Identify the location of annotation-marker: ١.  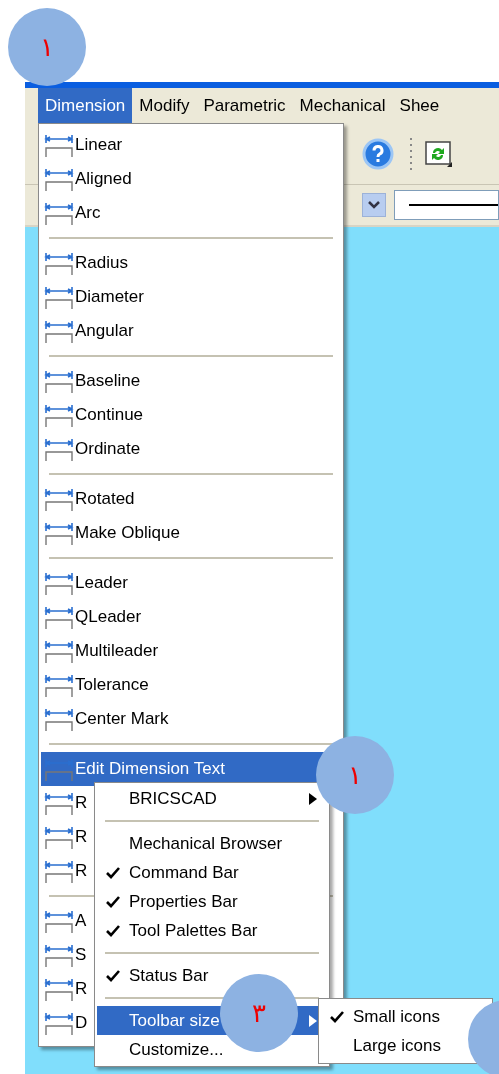
(47, 47).